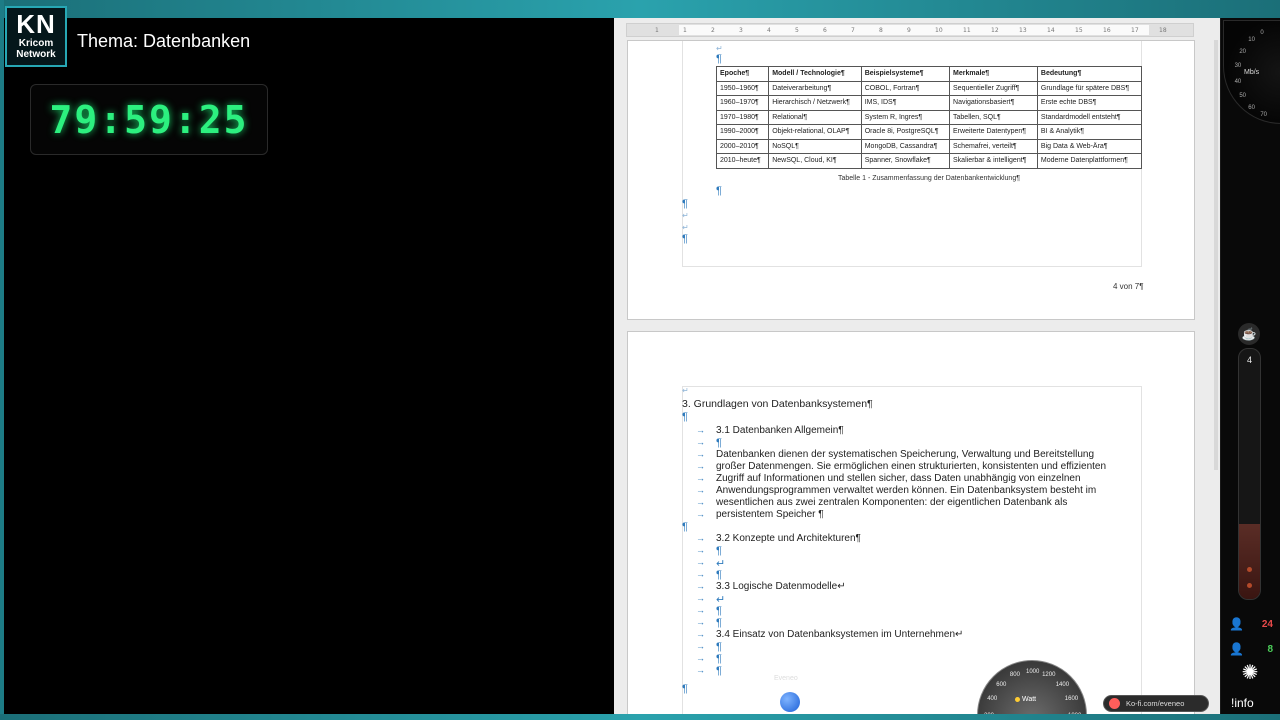  Describe the element at coordinates (1029, 699) in the screenshot. I see `watt-label: Watt` at that location.